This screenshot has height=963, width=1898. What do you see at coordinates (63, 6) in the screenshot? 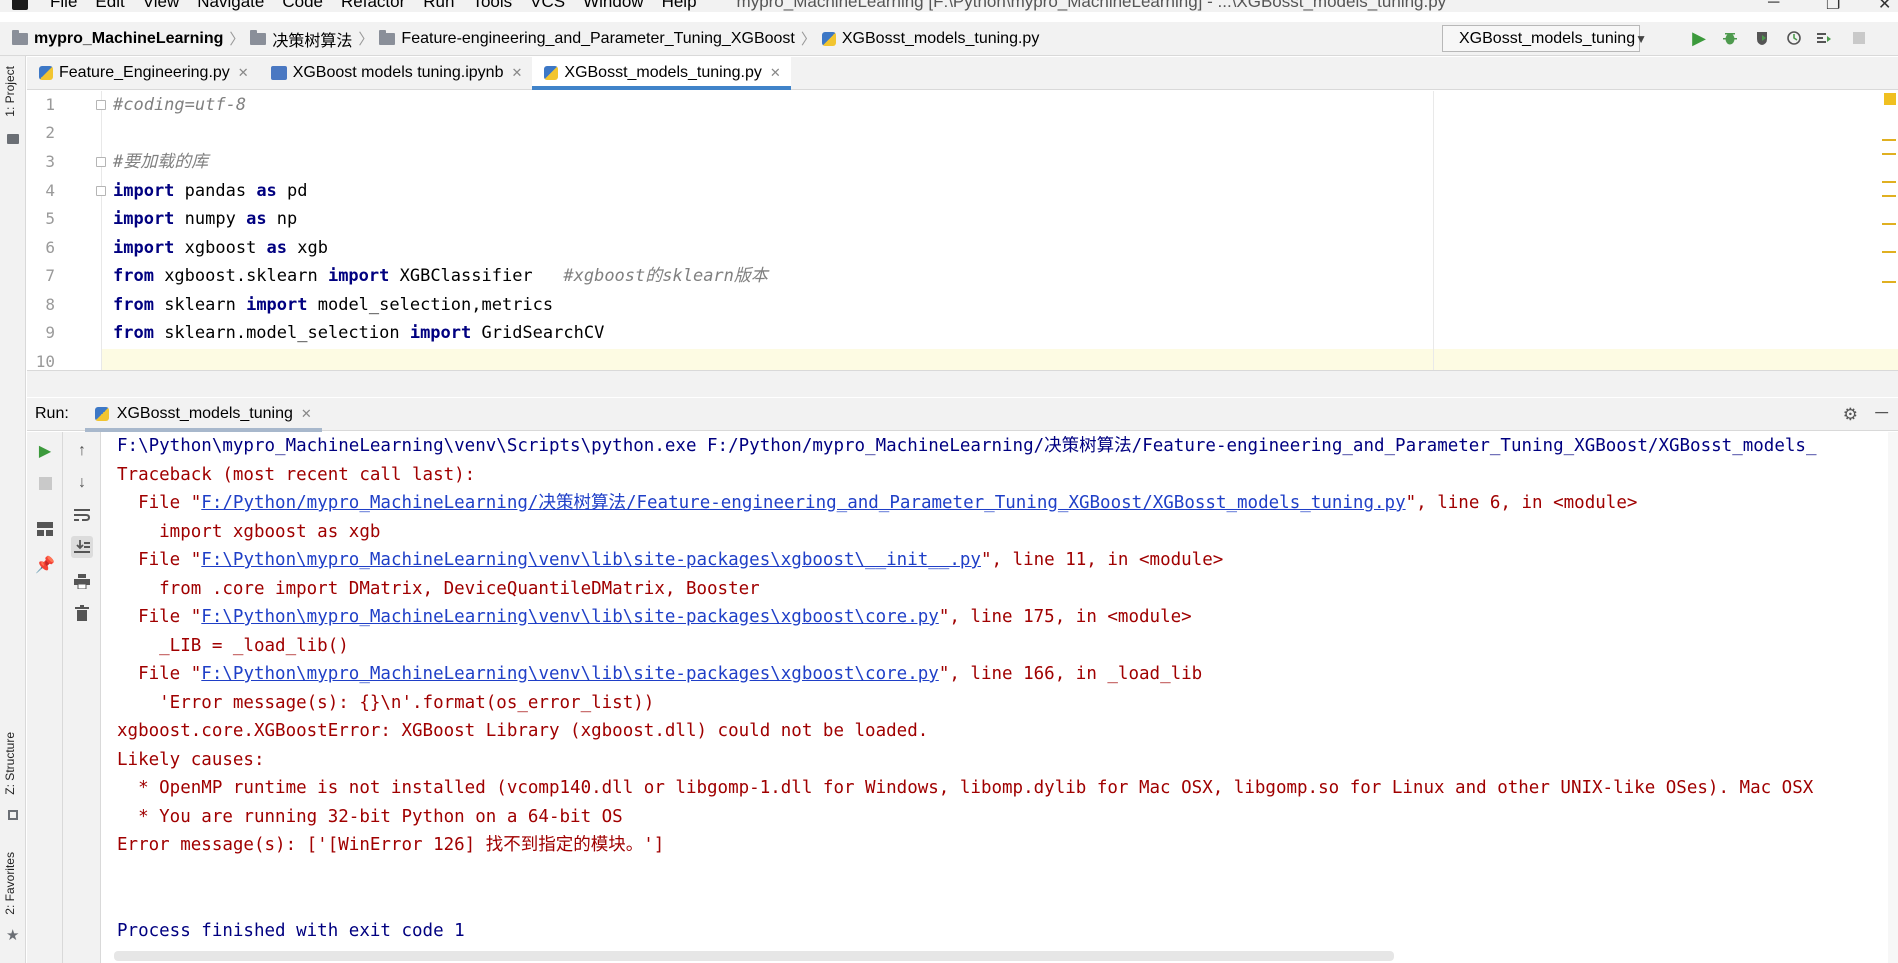
I see `menu-file: File` at bounding box center [63, 6].